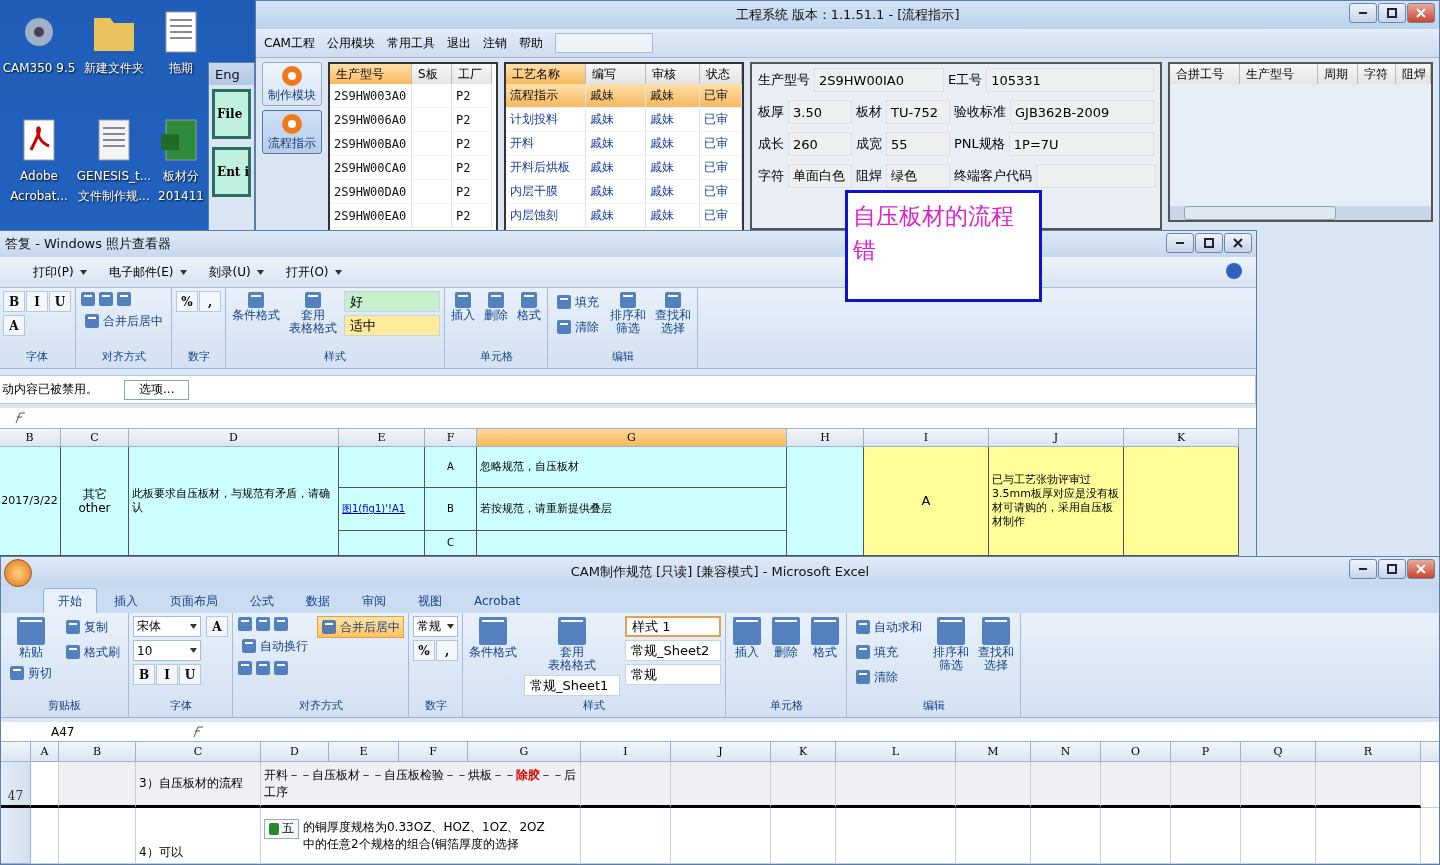  I want to click on ribbon-button: 复制, so click(92, 627).